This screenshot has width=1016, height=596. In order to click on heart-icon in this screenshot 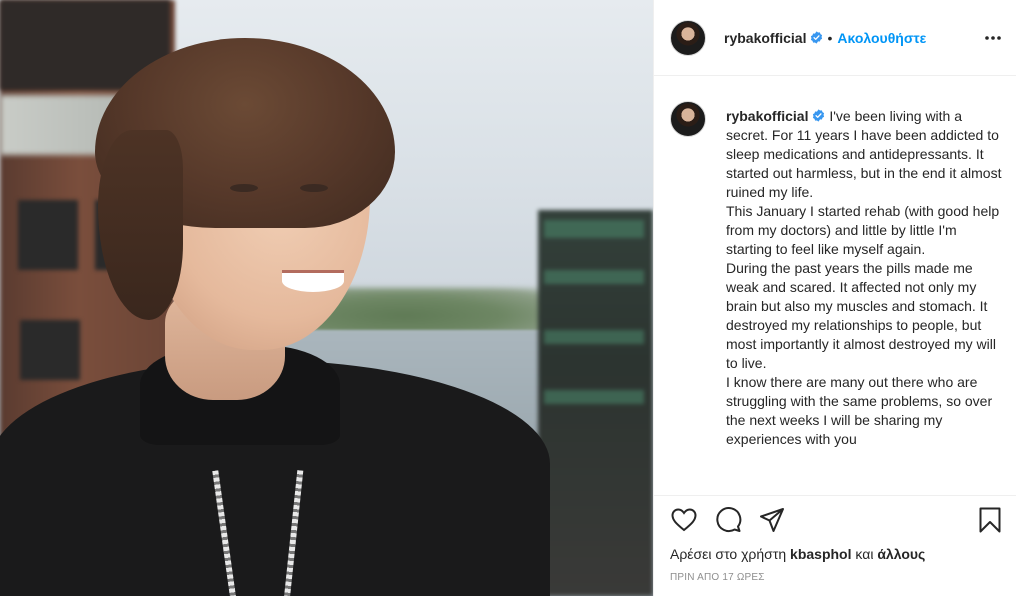, I will do `click(684, 520)`.